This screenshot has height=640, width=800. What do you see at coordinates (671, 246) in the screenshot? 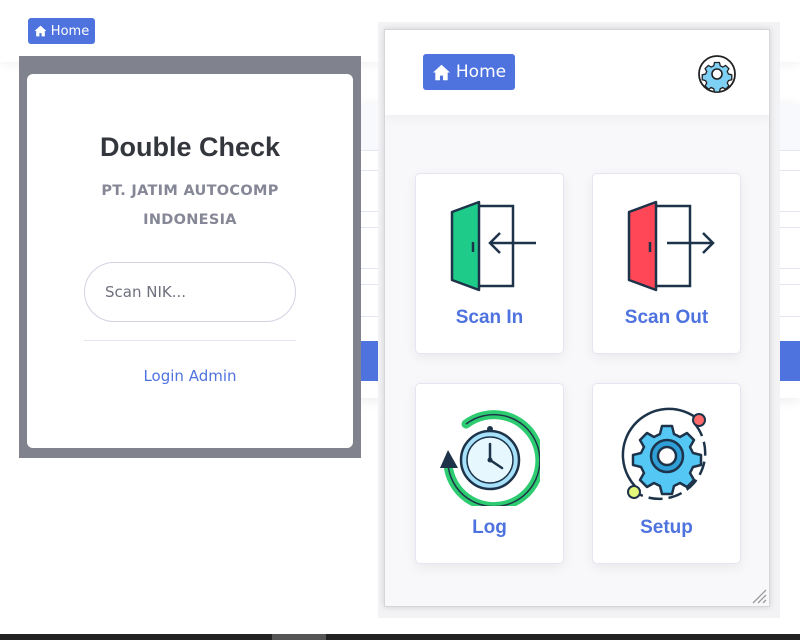
I see `scan-out-icon` at bounding box center [671, 246].